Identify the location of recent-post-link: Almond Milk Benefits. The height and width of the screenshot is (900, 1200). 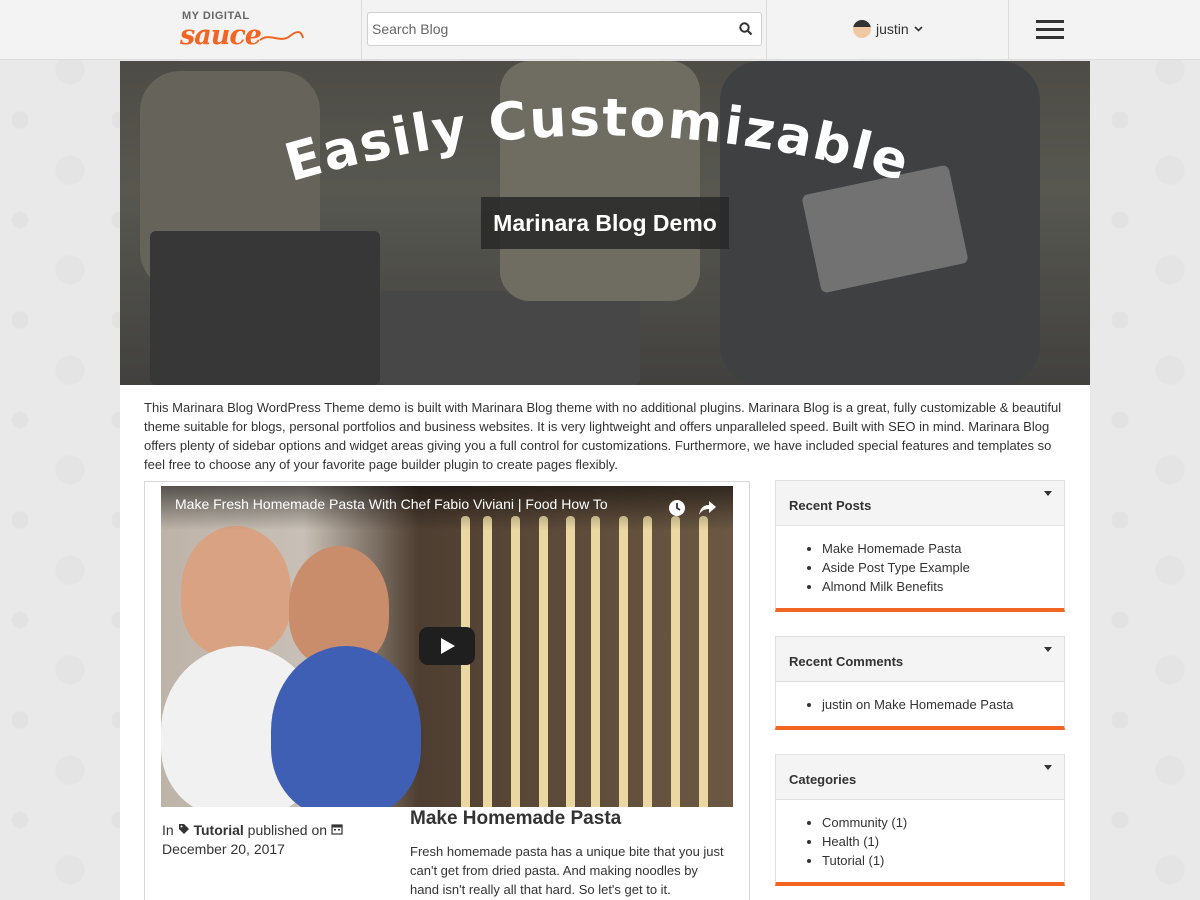
(882, 586).